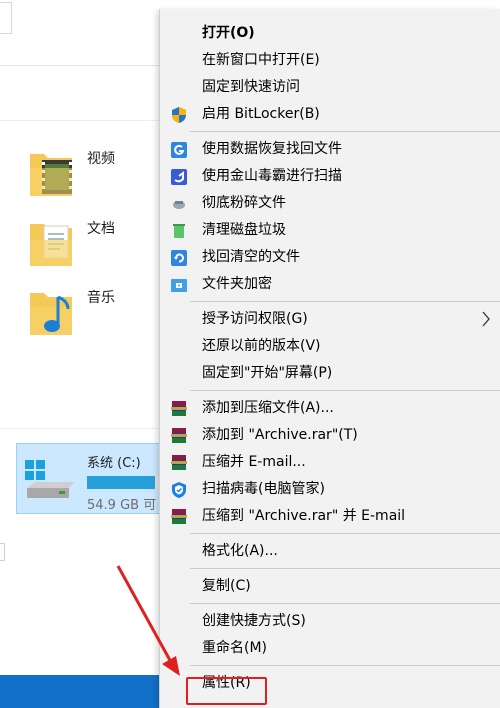  I want to click on folder-encrypt-icon, so click(179, 285).